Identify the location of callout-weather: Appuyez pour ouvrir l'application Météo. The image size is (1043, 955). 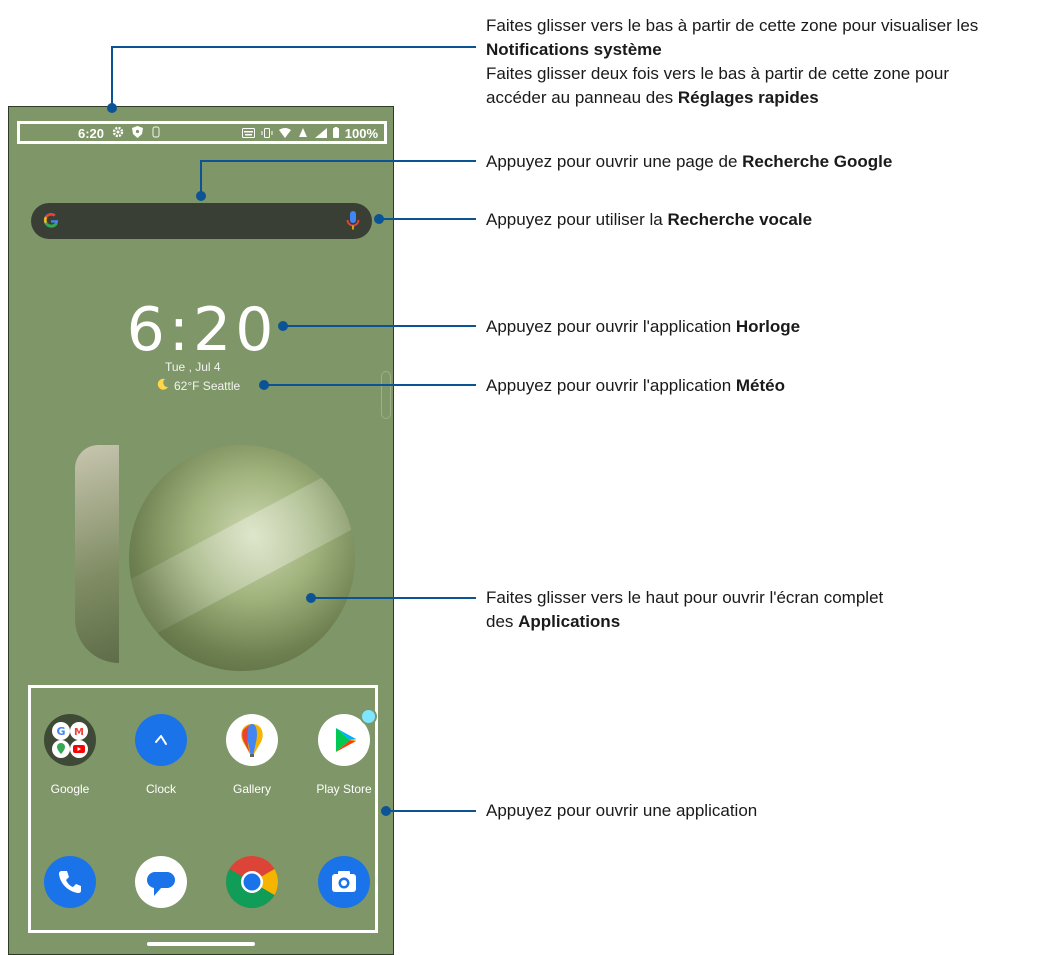
(635, 386).